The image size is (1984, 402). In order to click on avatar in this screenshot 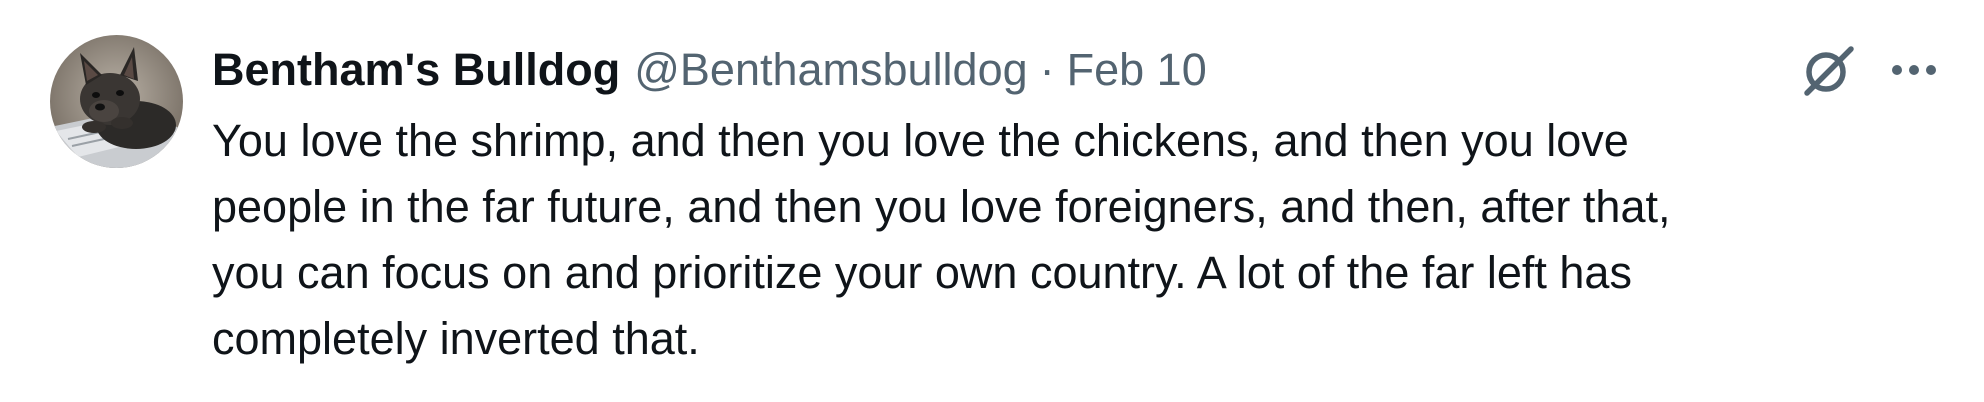, I will do `click(116, 101)`.